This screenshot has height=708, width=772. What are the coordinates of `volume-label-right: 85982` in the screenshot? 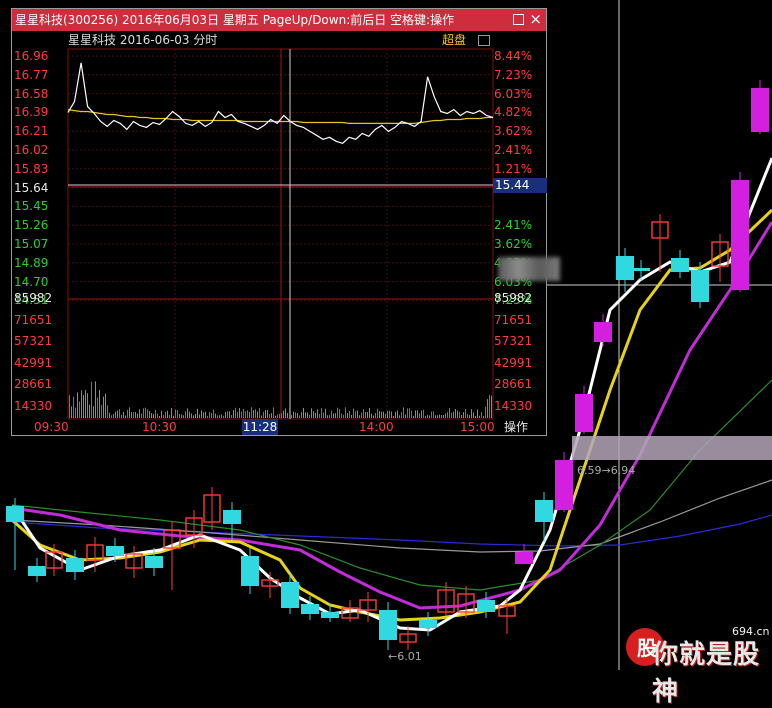 It's located at (513, 298).